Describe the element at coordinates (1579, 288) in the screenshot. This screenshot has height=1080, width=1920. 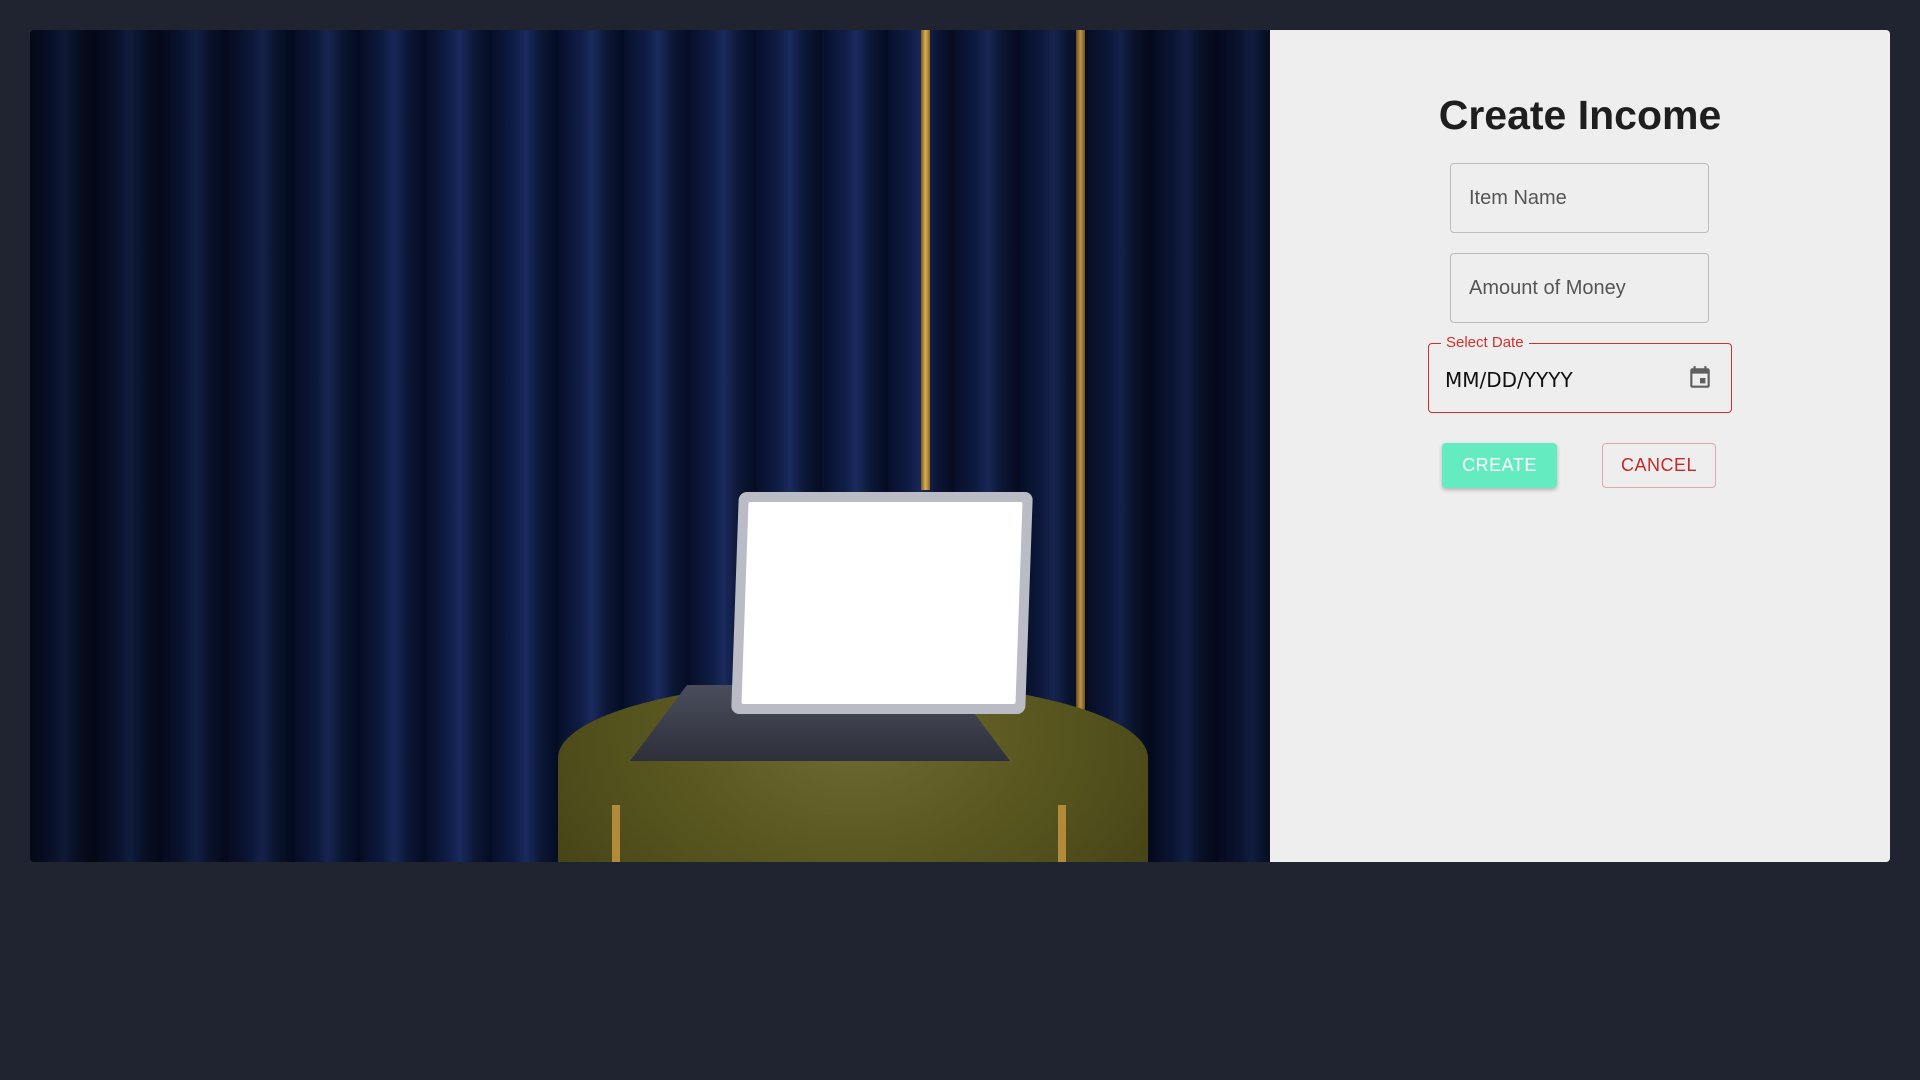
I see `amount-input` at that location.